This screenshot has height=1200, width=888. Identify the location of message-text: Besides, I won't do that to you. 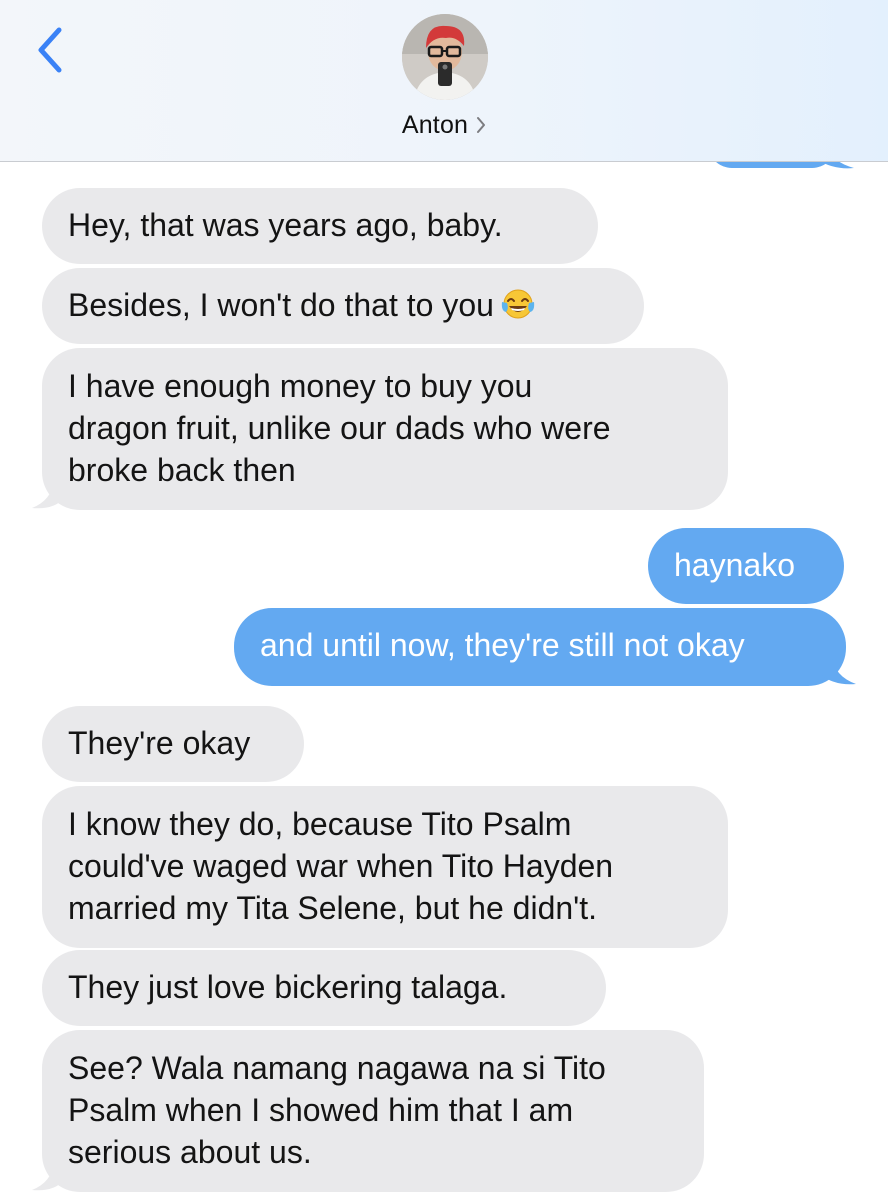
(343, 307).